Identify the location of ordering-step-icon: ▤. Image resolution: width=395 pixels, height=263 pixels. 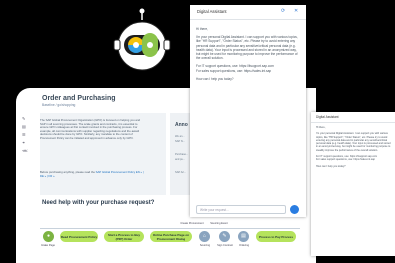
(243, 236).